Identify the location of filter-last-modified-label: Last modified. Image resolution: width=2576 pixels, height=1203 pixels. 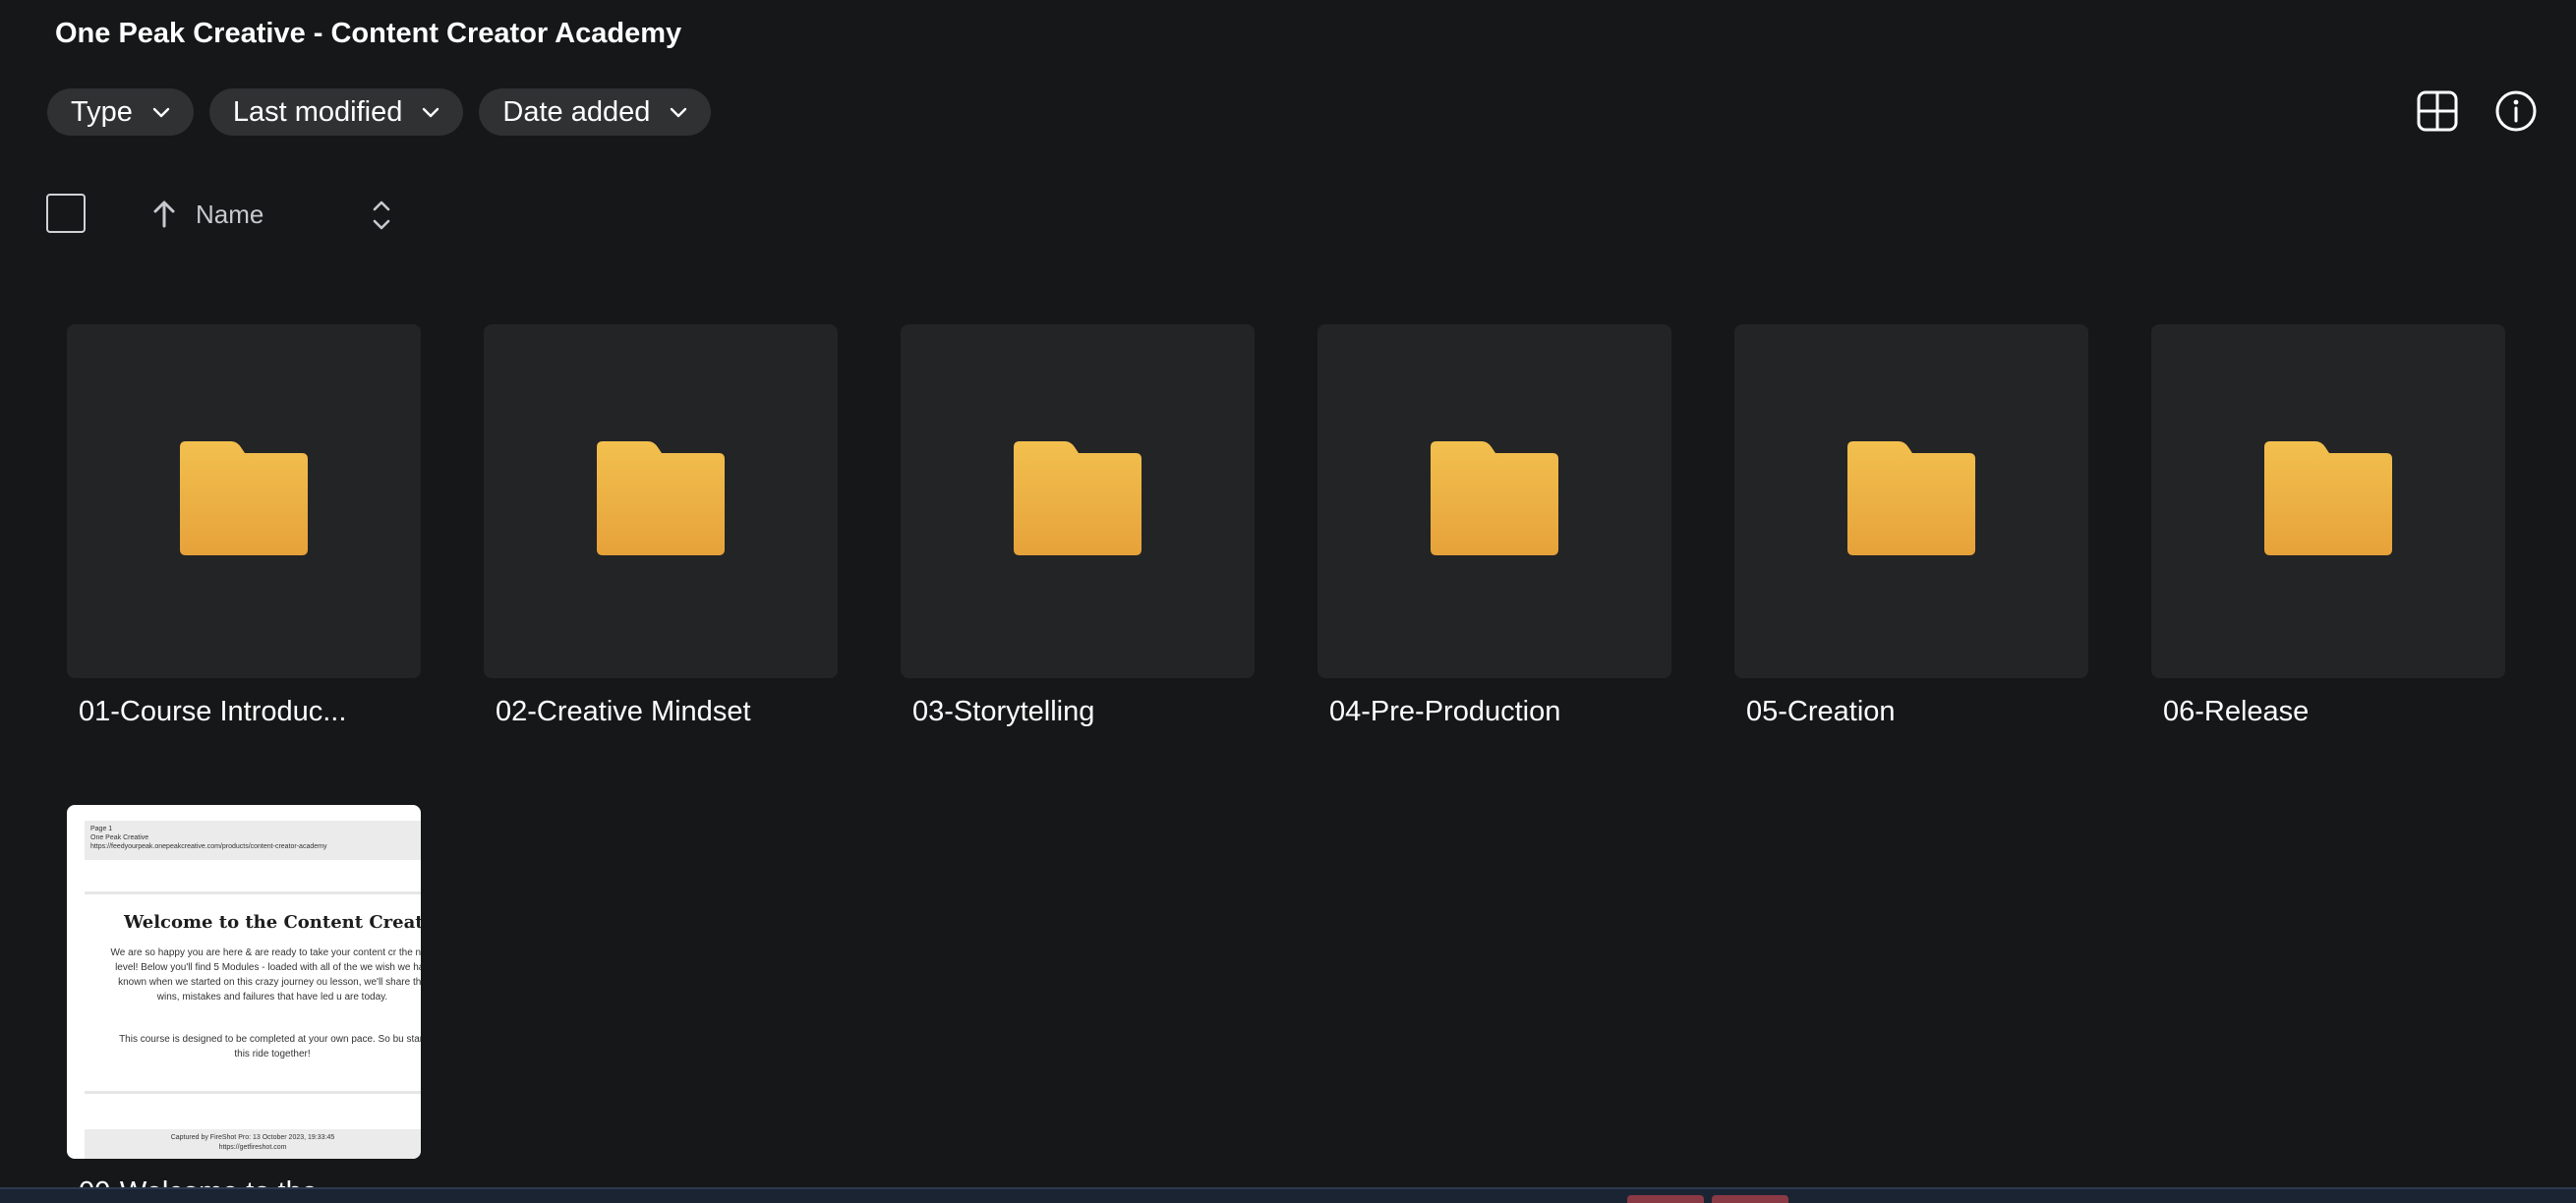
(317, 111).